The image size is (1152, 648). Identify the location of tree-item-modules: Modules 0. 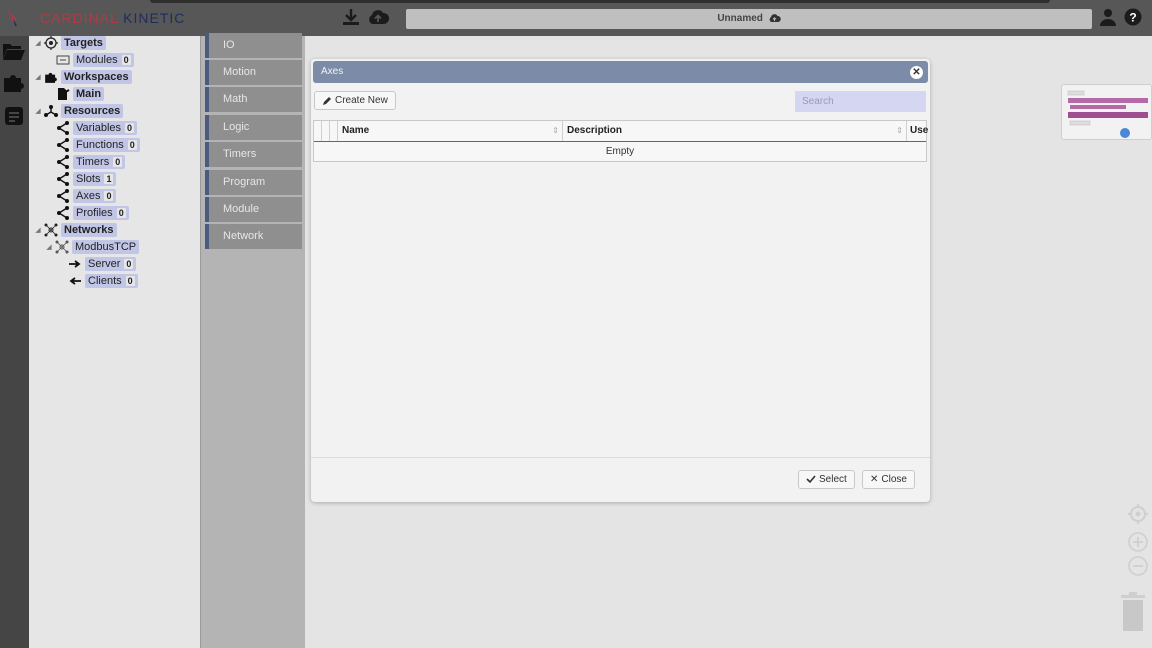
(94, 59).